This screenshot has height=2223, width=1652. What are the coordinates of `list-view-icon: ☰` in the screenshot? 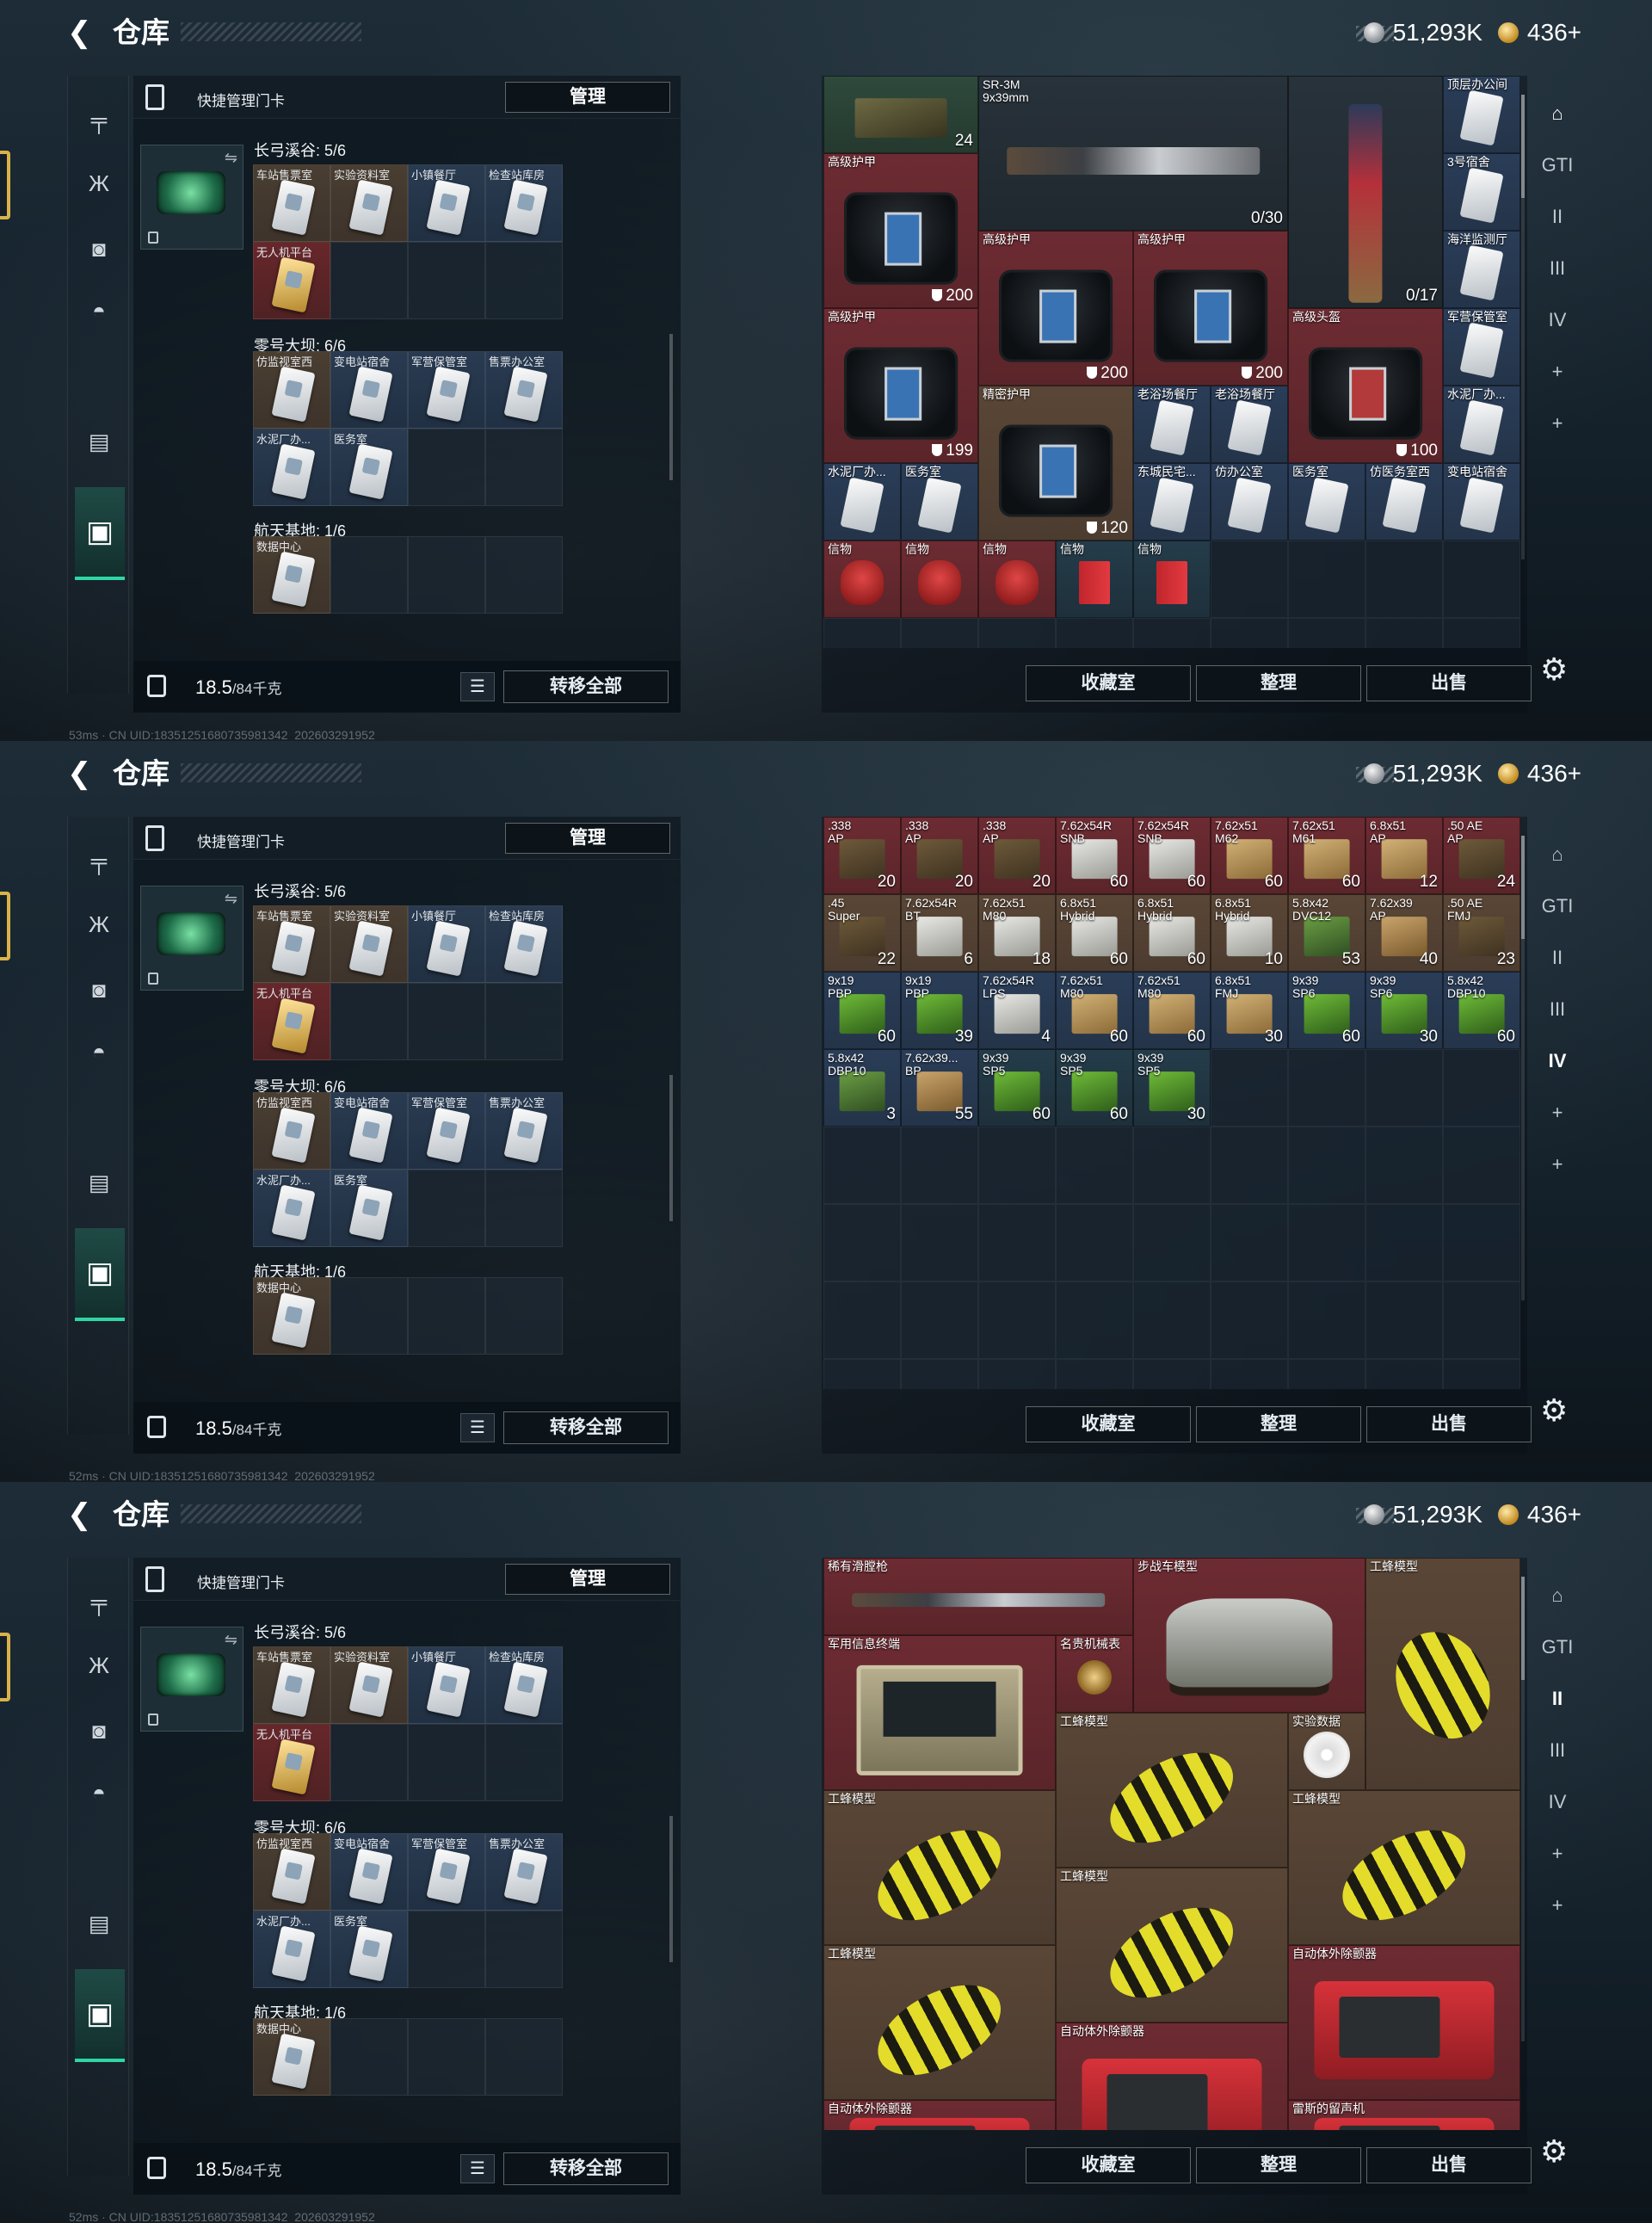 It's located at (477, 2168).